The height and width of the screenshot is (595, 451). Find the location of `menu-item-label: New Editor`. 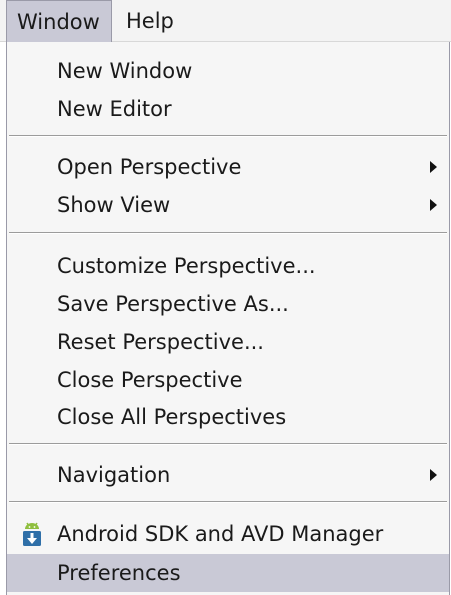

menu-item-label: New Editor is located at coordinates (114, 109).